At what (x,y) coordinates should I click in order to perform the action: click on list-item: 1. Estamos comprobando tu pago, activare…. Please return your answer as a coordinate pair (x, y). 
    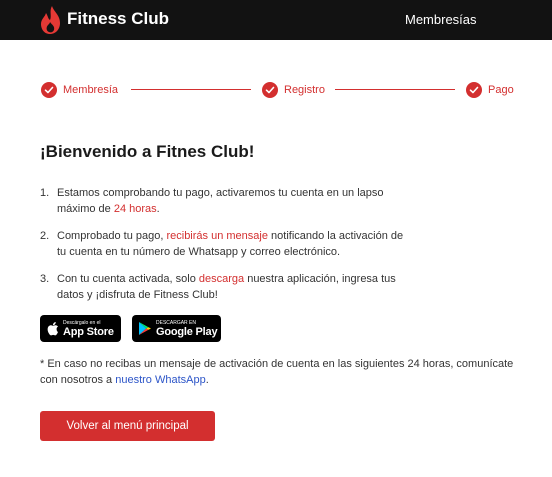
    Looking at the image, I should click on (212, 201).